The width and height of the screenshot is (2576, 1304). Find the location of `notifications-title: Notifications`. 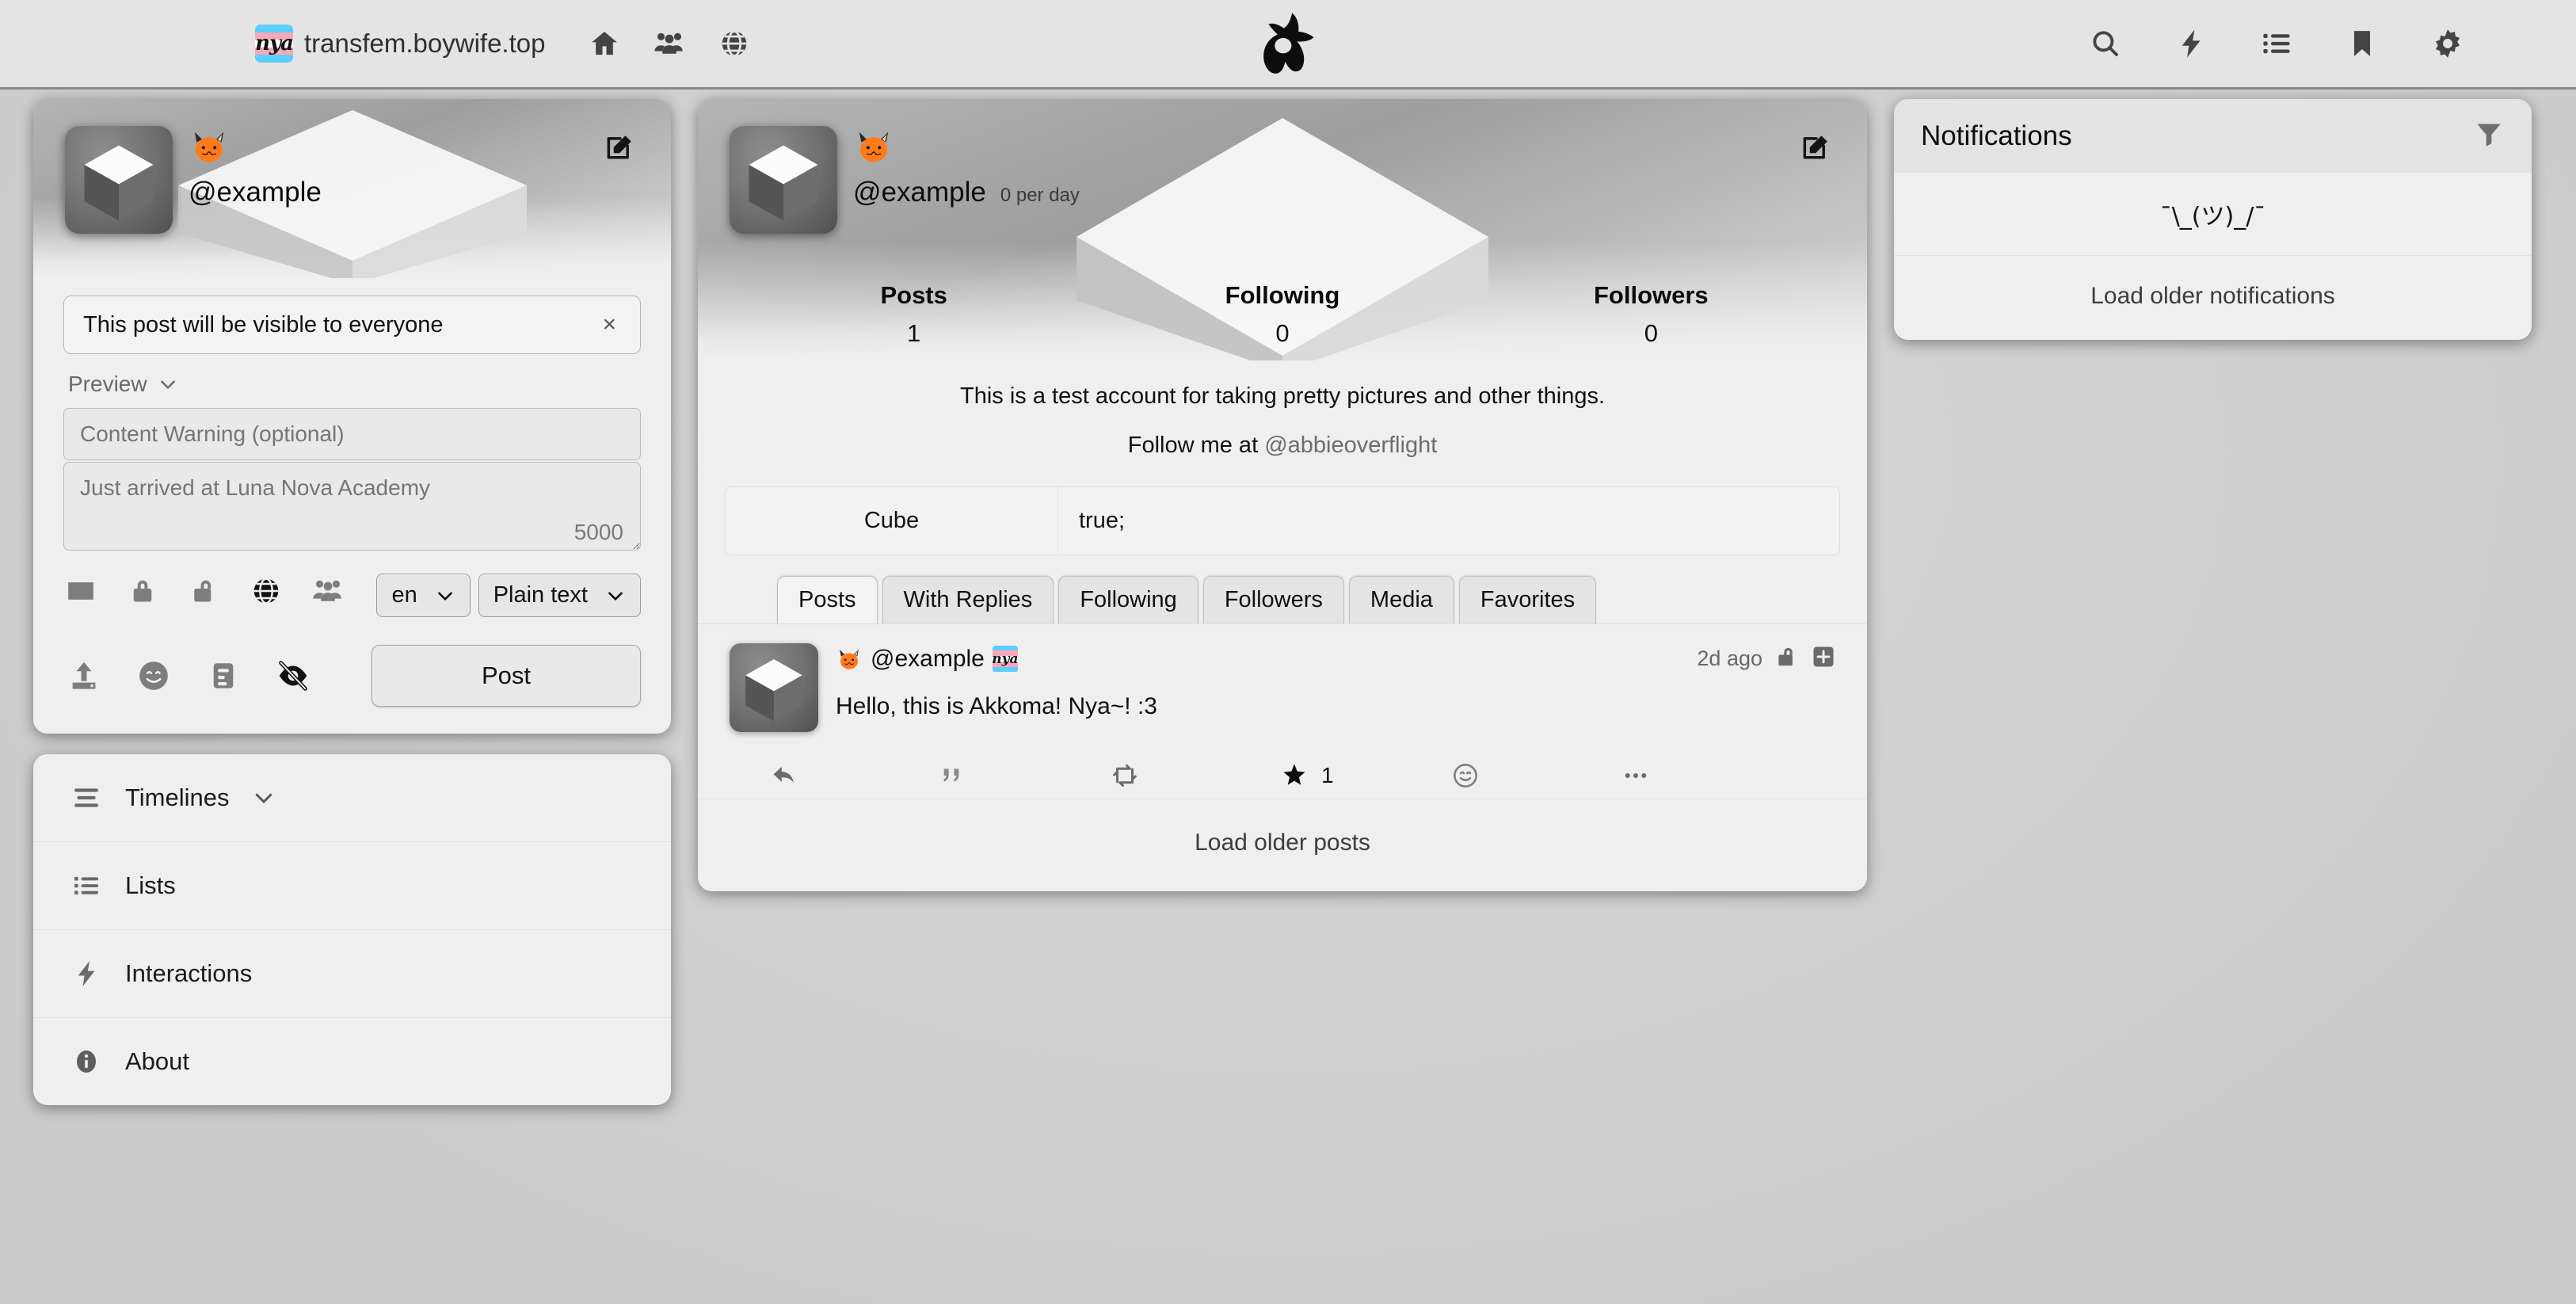

notifications-title: Notifications is located at coordinates (1996, 135).